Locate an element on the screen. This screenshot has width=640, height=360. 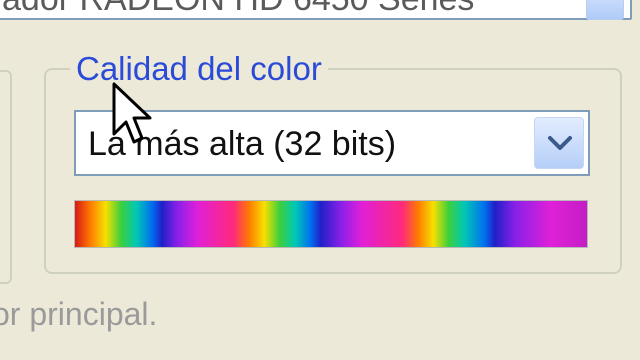
color-quality-dropdown-button is located at coordinates (559, 143).